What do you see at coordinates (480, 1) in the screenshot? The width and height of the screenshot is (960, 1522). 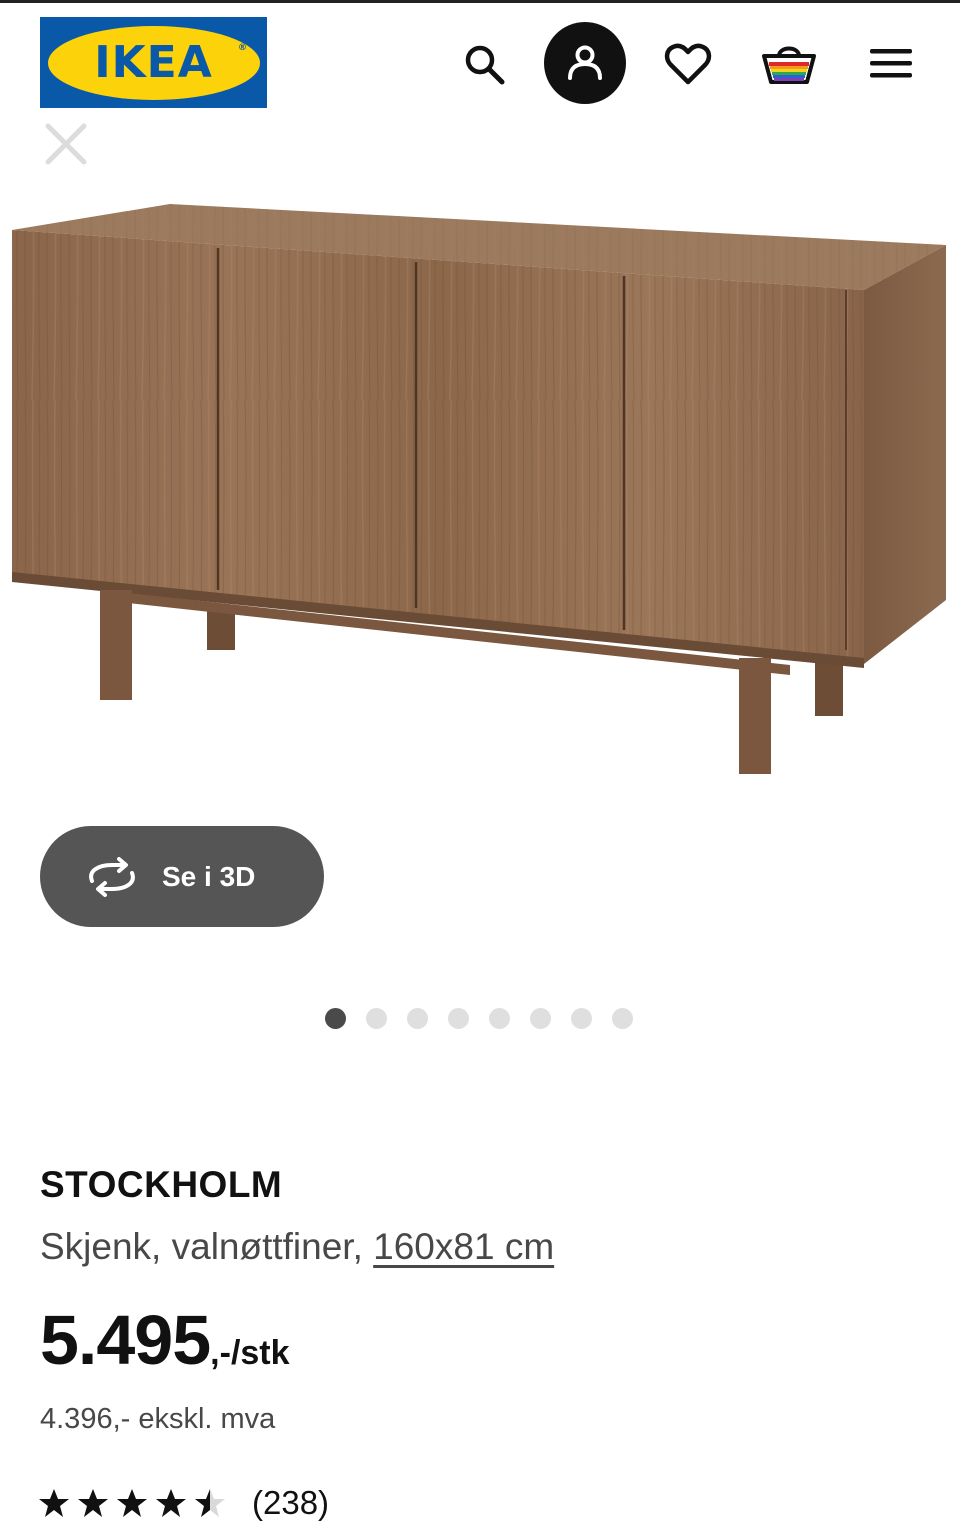 I see `top-border` at bounding box center [480, 1].